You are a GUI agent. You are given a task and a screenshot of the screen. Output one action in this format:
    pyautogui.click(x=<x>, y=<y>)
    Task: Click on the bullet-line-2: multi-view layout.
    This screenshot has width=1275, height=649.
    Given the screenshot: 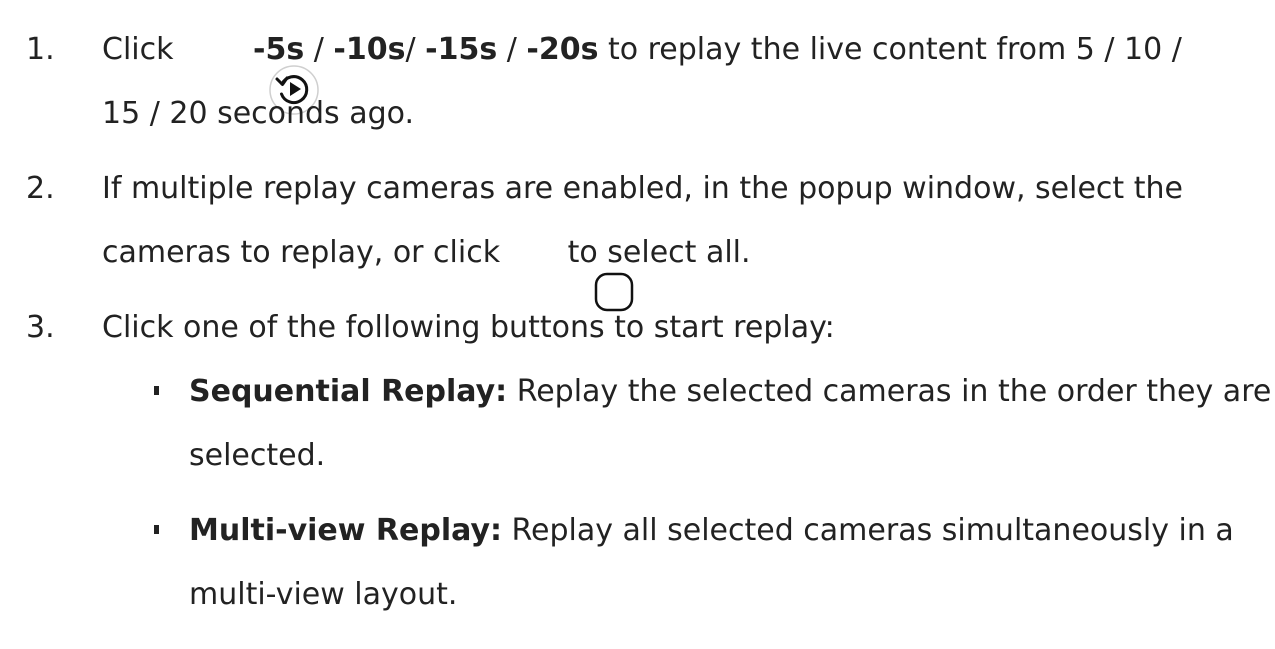 What is the action you would take?
    pyautogui.click(x=323, y=594)
    